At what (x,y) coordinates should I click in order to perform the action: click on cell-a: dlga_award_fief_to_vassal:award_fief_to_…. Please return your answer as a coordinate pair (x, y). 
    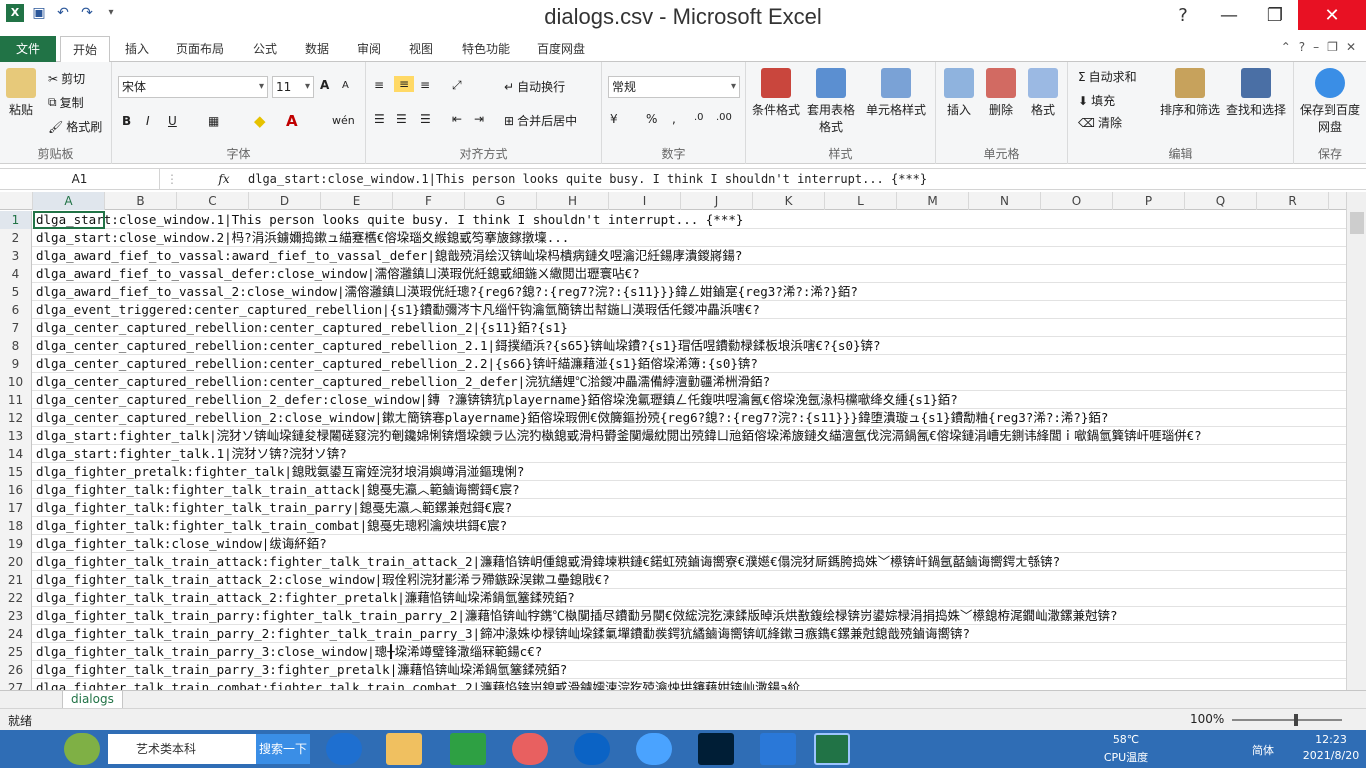
    Looking at the image, I should click on (389, 256).